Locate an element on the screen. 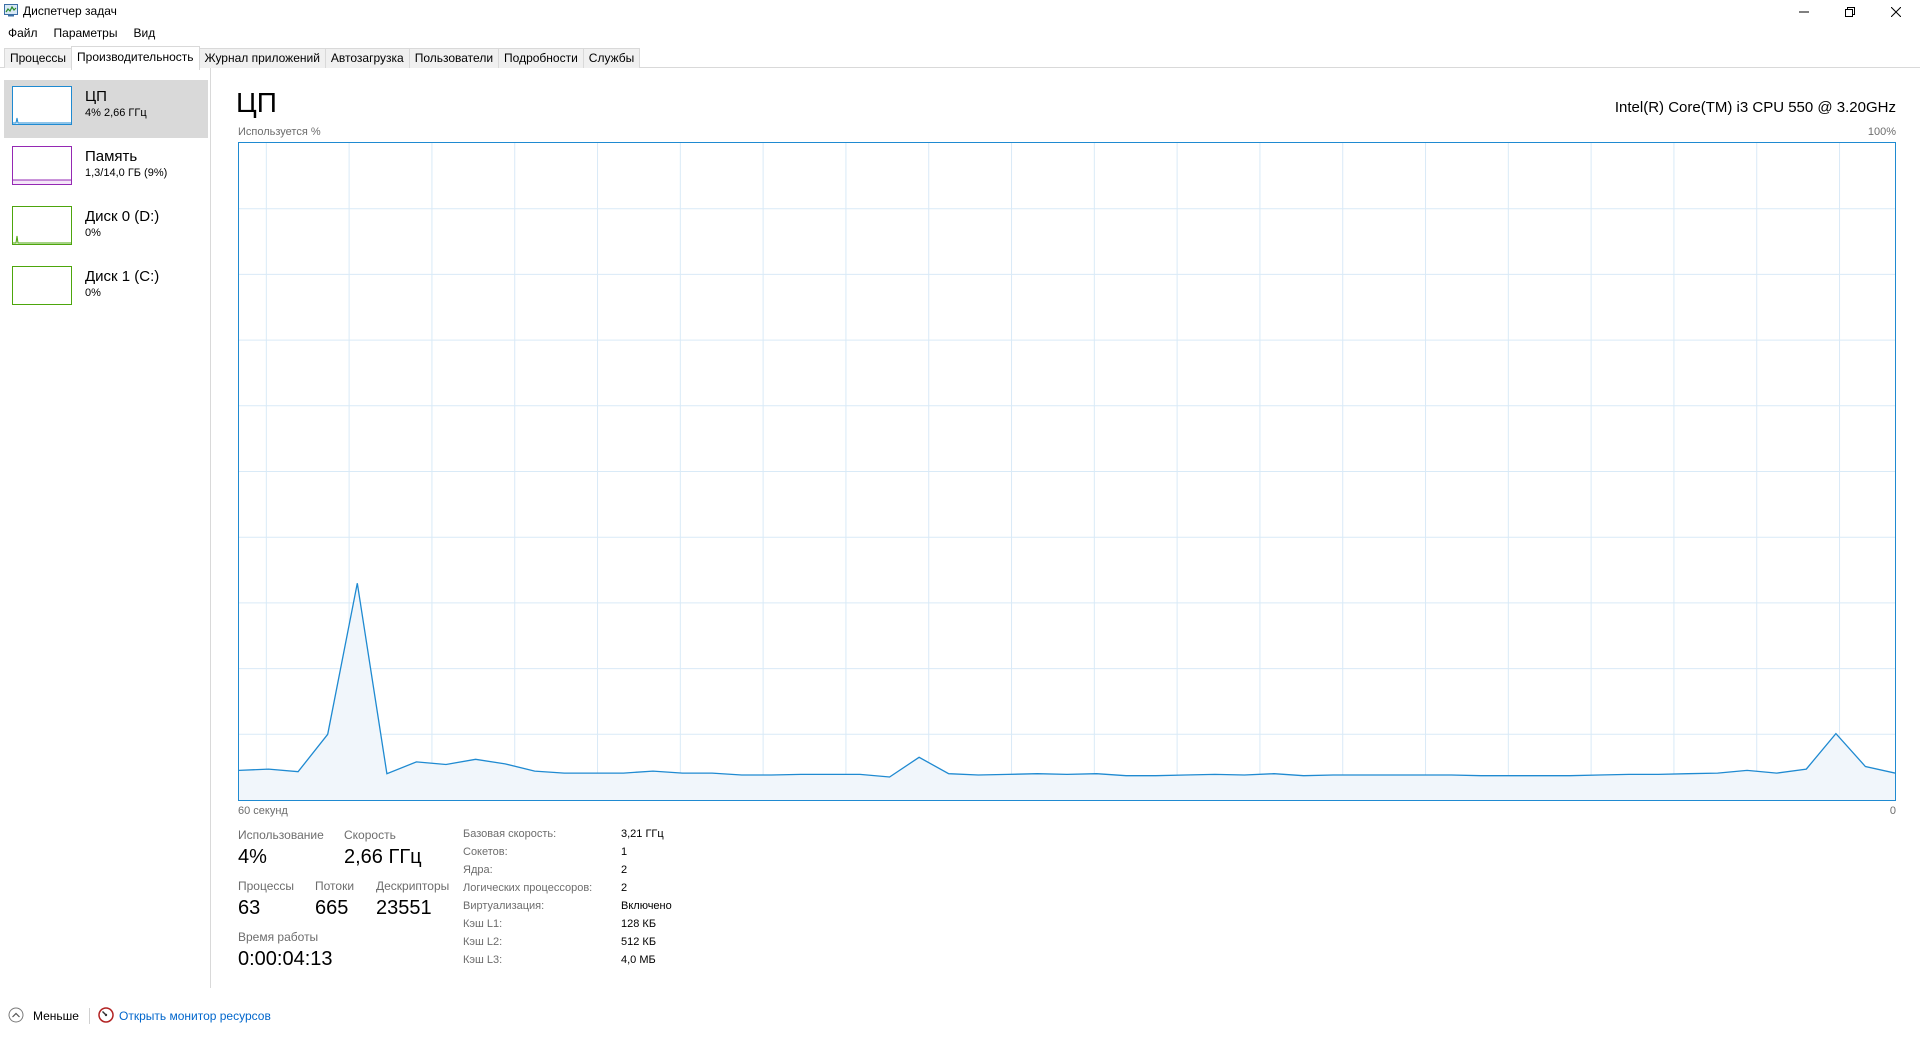  sidebar-item-subtitle: 4% 2,66 ГГц is located at coordinates (116, 113).